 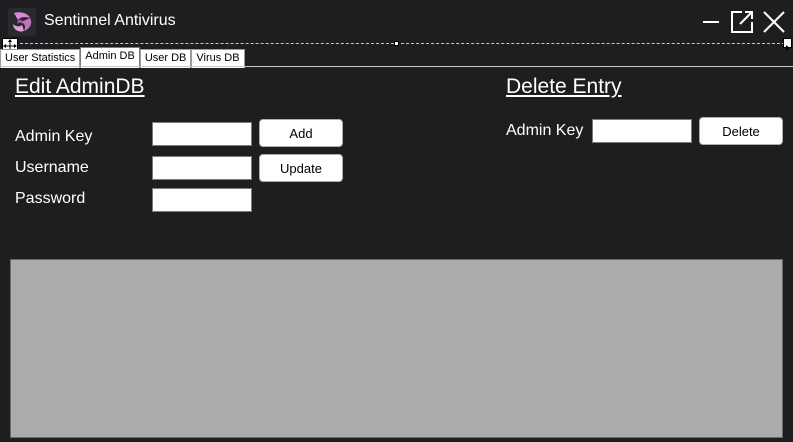 I want to click on close-button, so click(x=774, y=22).